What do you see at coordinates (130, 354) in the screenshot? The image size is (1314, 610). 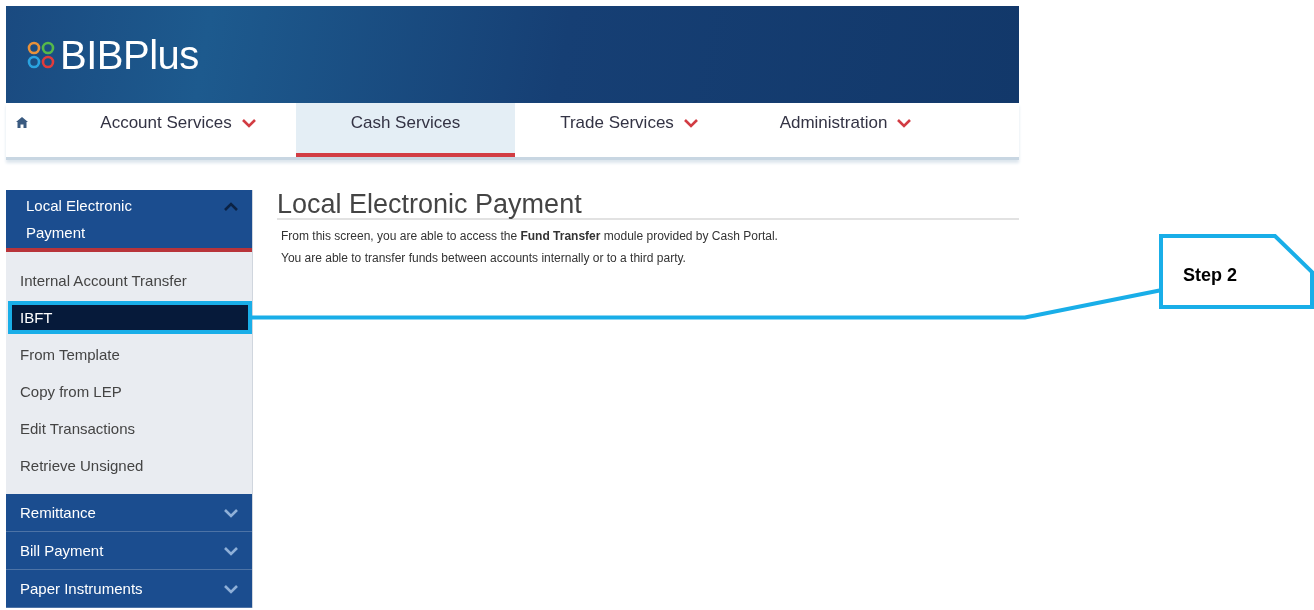 I see `sidebar-item: From Template` at bounding box center [130, 354].